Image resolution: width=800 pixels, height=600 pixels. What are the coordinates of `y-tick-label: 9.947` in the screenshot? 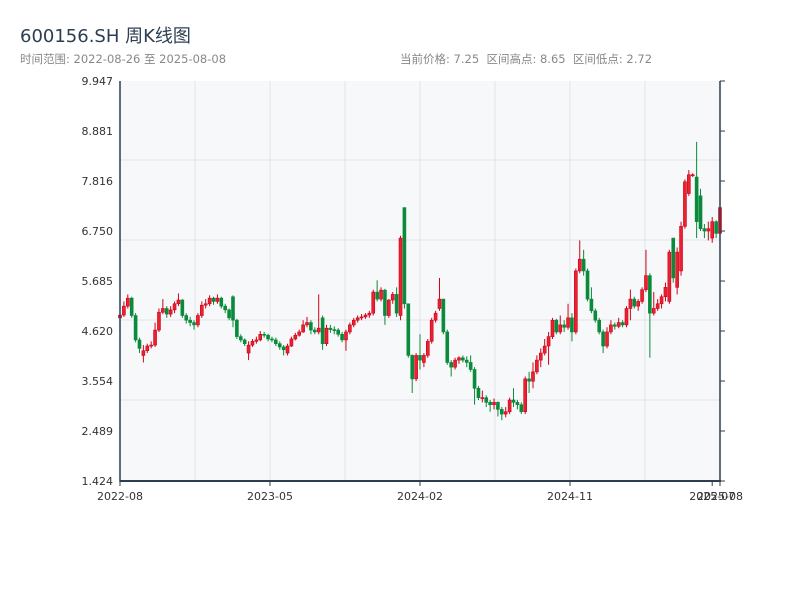 It's located at (98, 81).